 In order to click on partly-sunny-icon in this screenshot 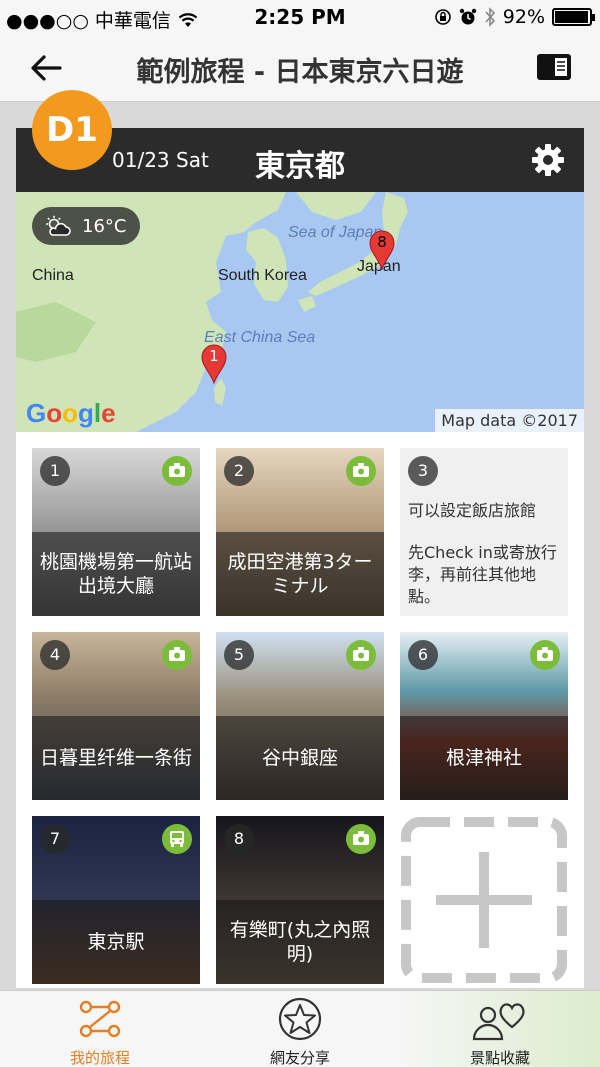, I will do `click(58, 225)`.